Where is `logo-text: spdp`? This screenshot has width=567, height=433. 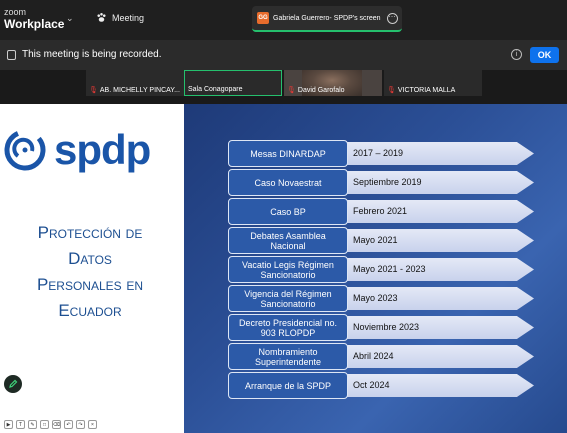 logo-text: spdp is located at coordinates (102, 149).